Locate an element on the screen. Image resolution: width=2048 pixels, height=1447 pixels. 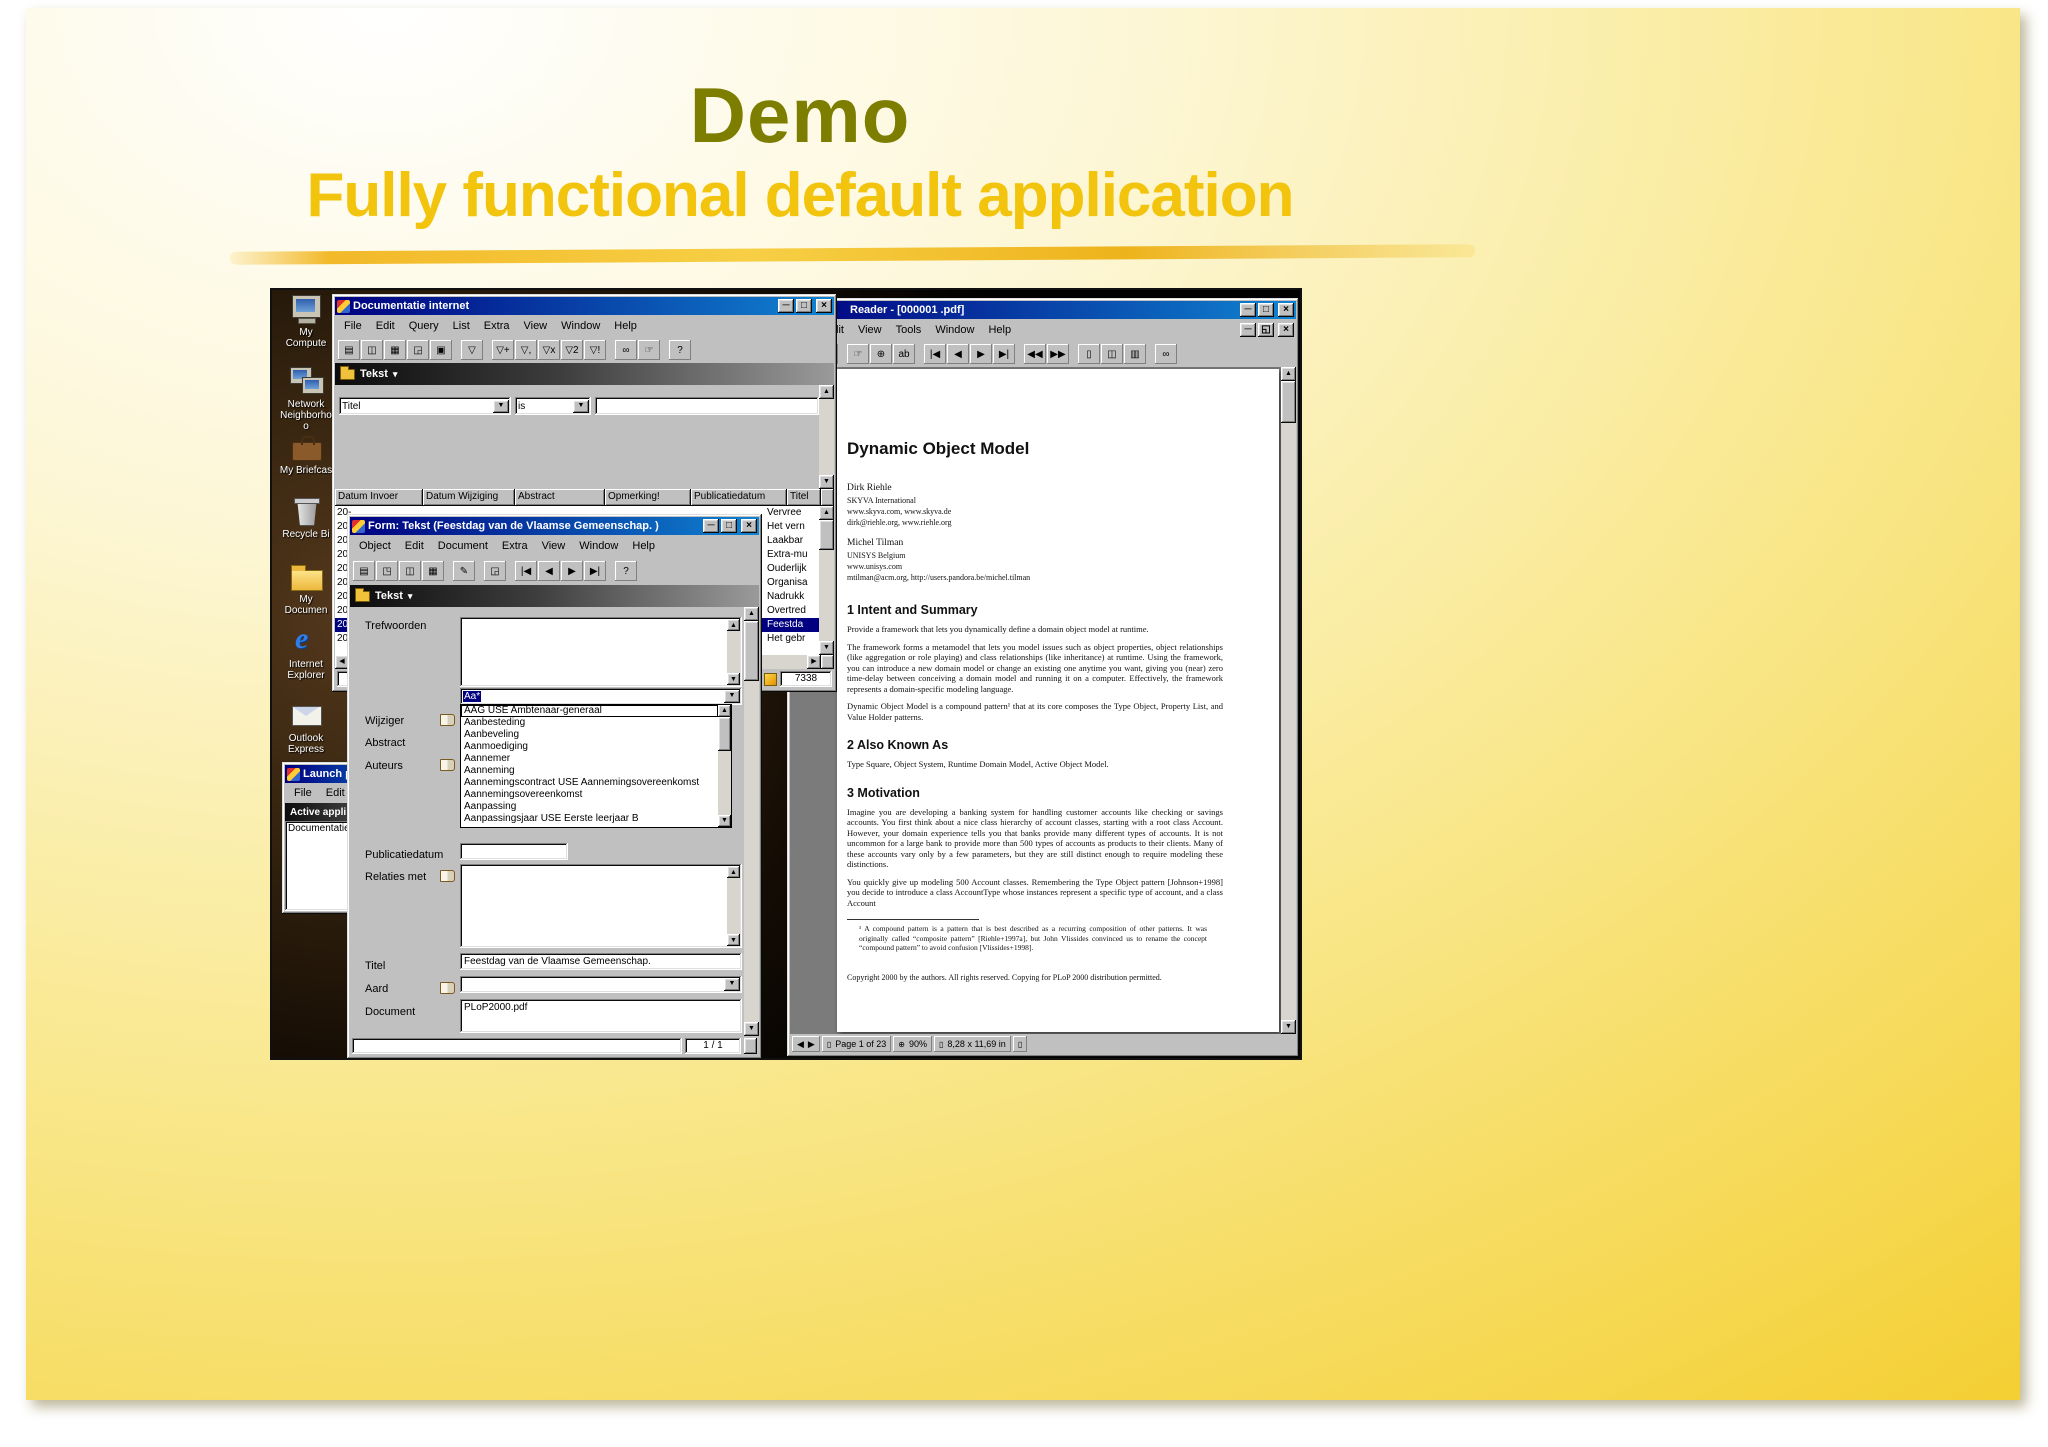
menu-item: Object is located at coordinates (375, 546).